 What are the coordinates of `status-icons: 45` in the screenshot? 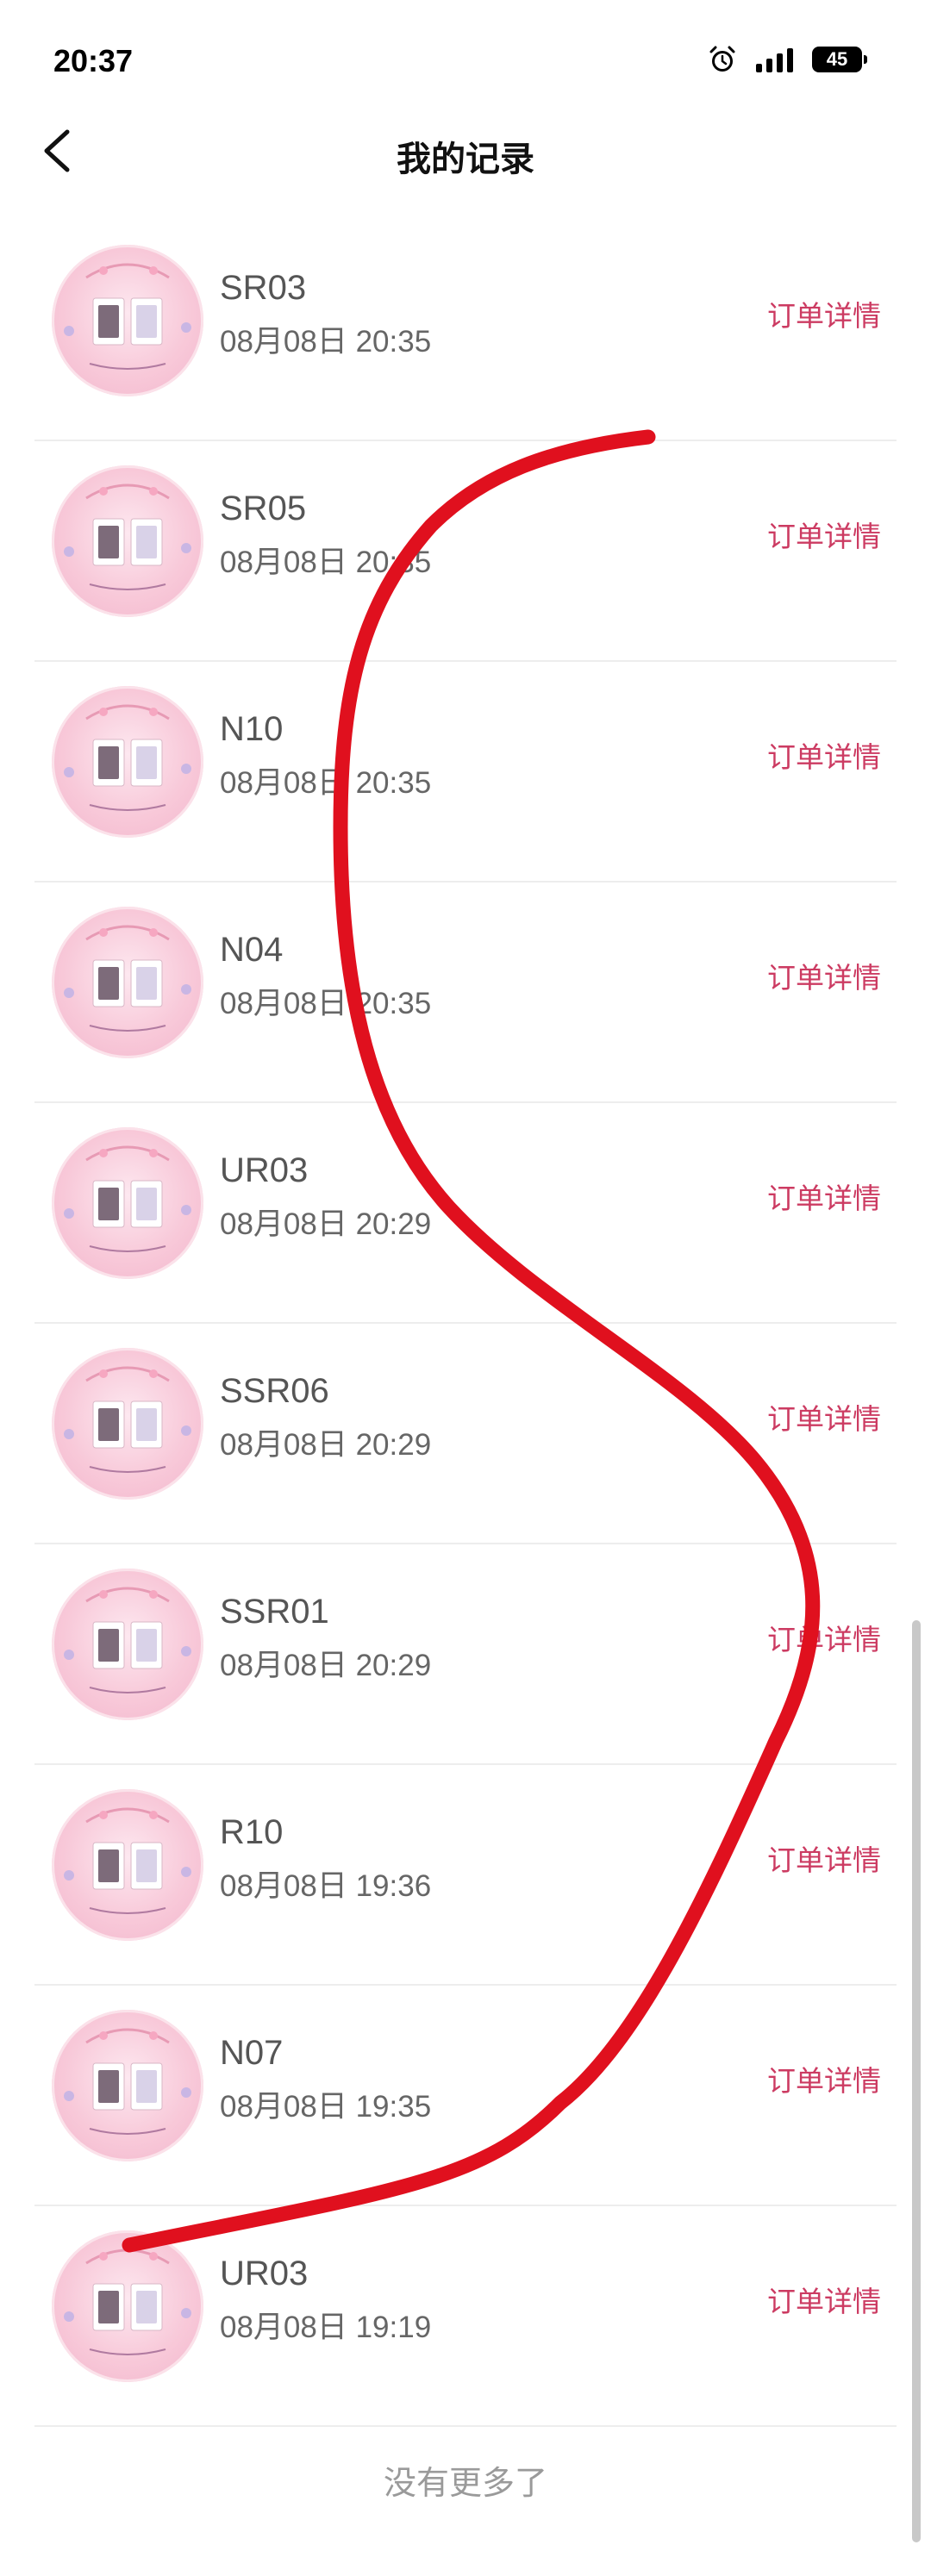 It's located at (787, 59).